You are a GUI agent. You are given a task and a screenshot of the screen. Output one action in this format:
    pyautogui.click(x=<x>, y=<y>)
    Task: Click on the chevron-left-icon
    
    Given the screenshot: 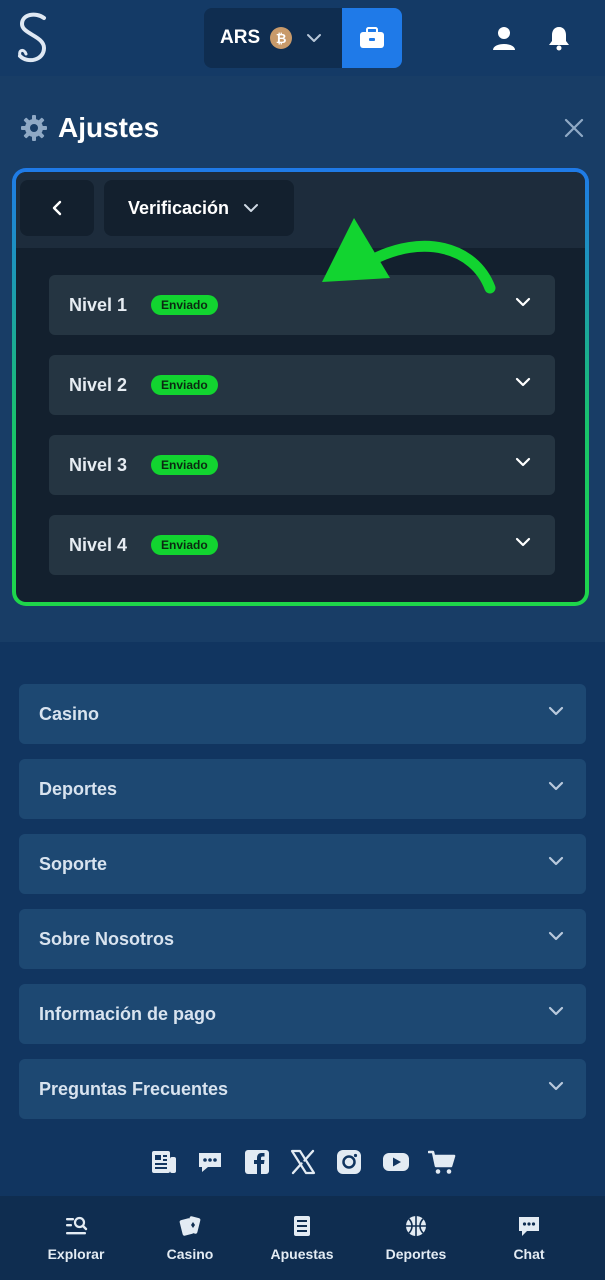 What is the action you would take?
    pyautogui.click(x=57, y=208)
    